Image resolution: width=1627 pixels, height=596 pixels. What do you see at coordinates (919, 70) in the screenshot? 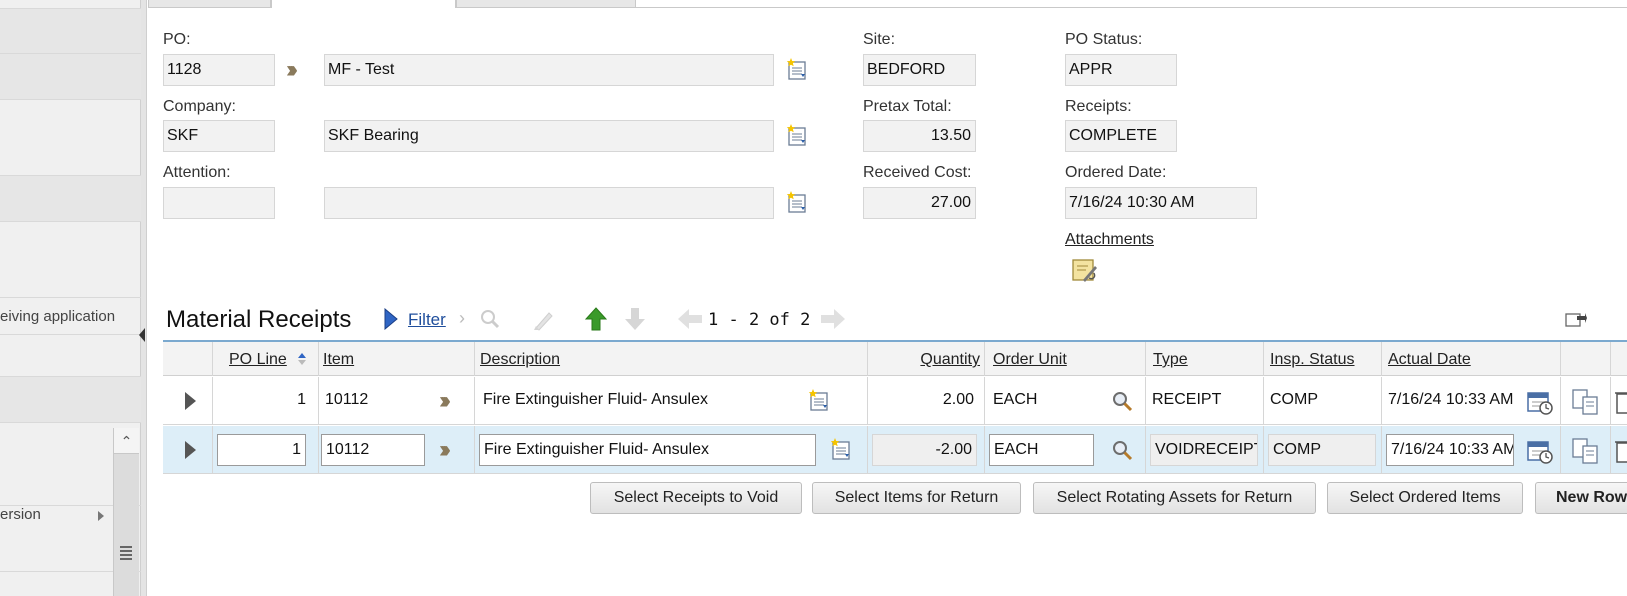
I see `site-field: BEDFORD` at bounding box center [919, 70].